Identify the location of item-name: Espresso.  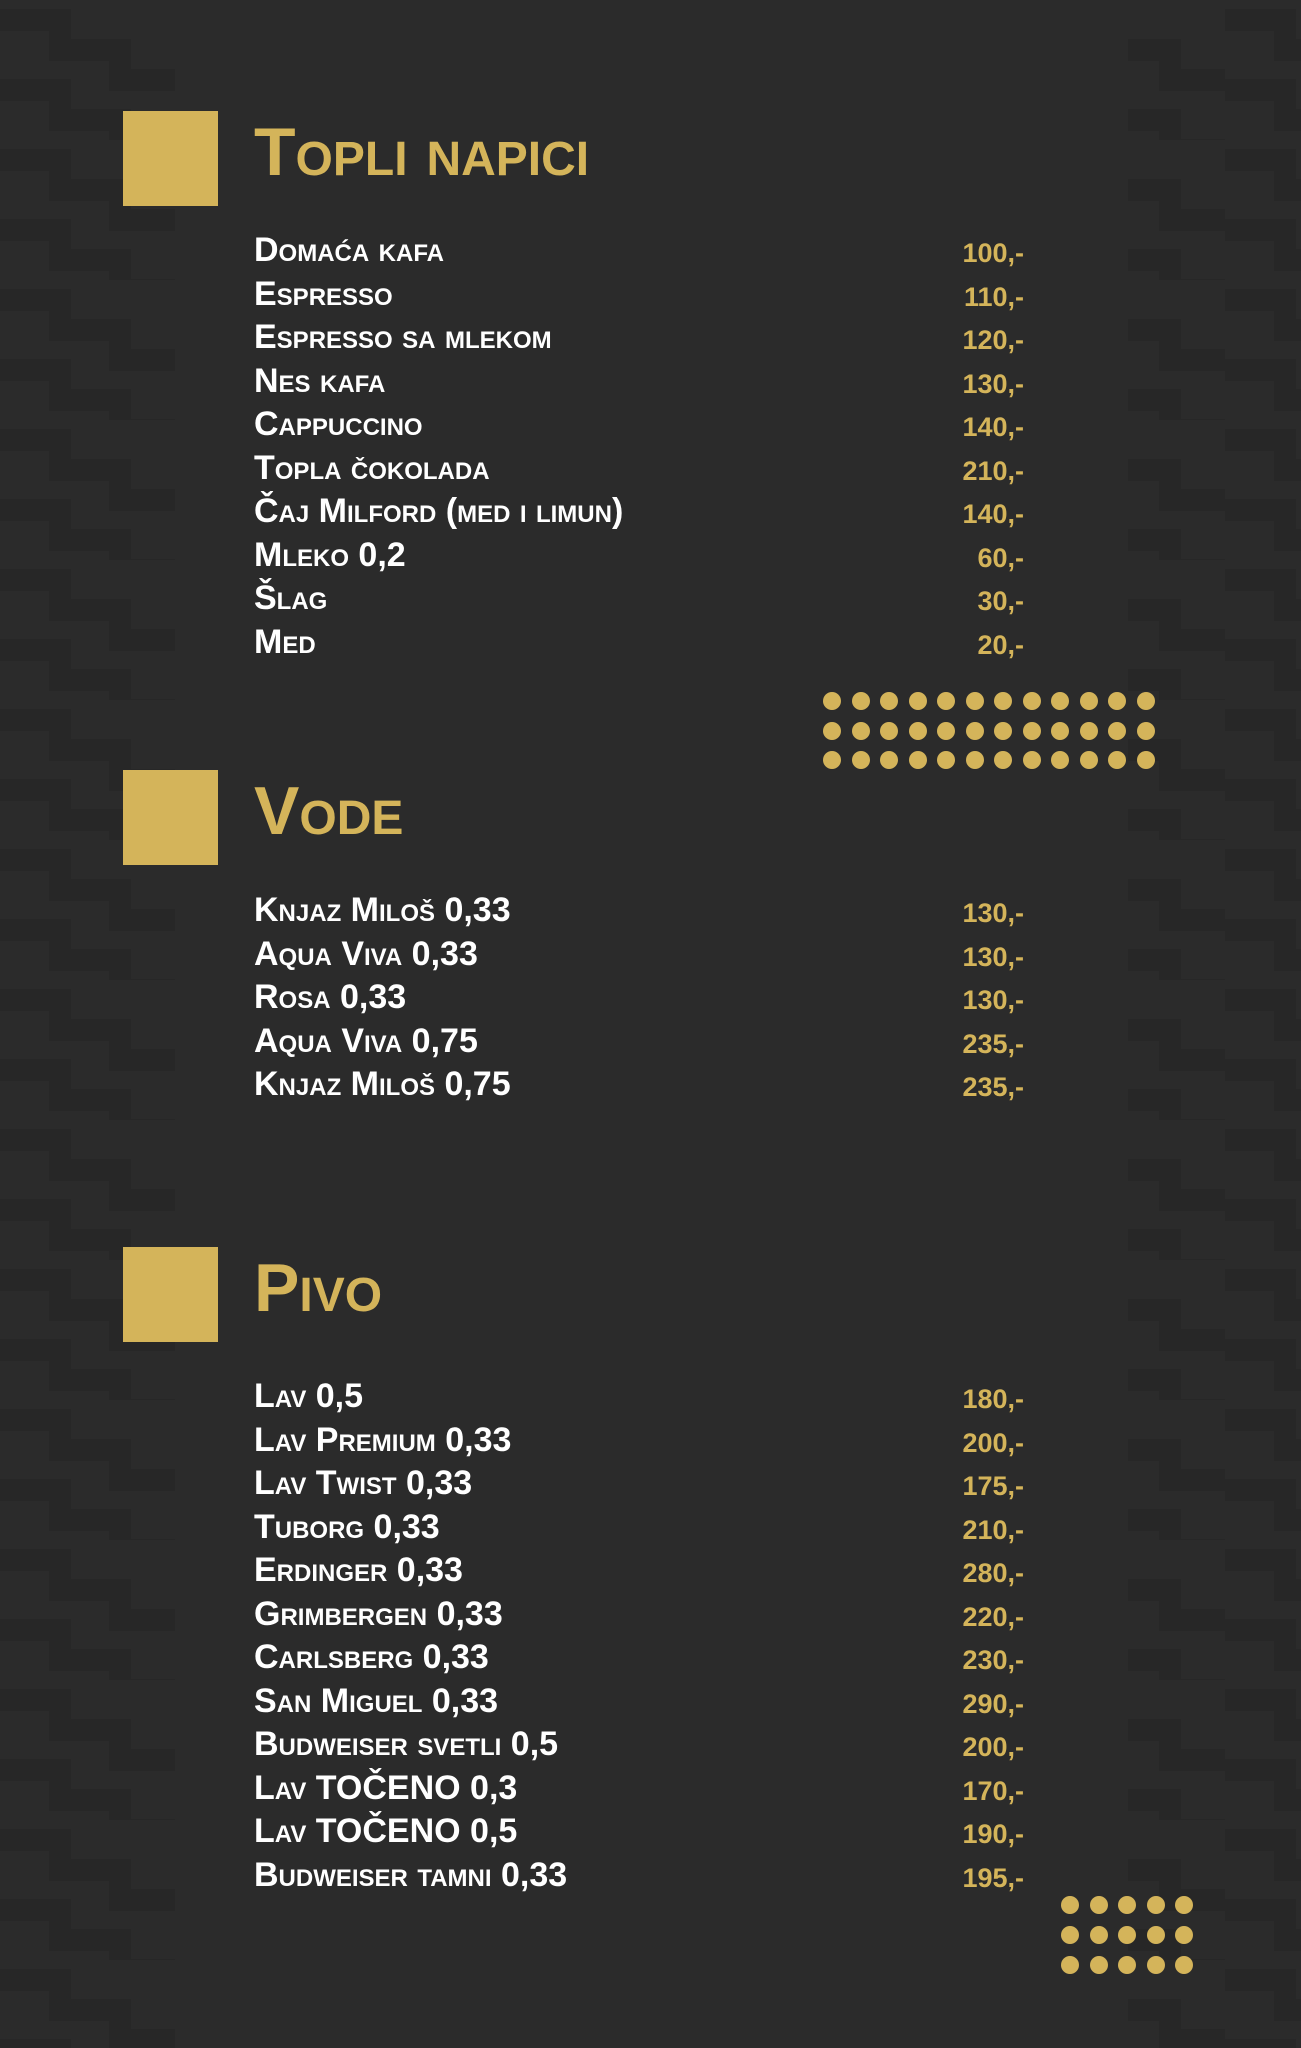
(323, 293).